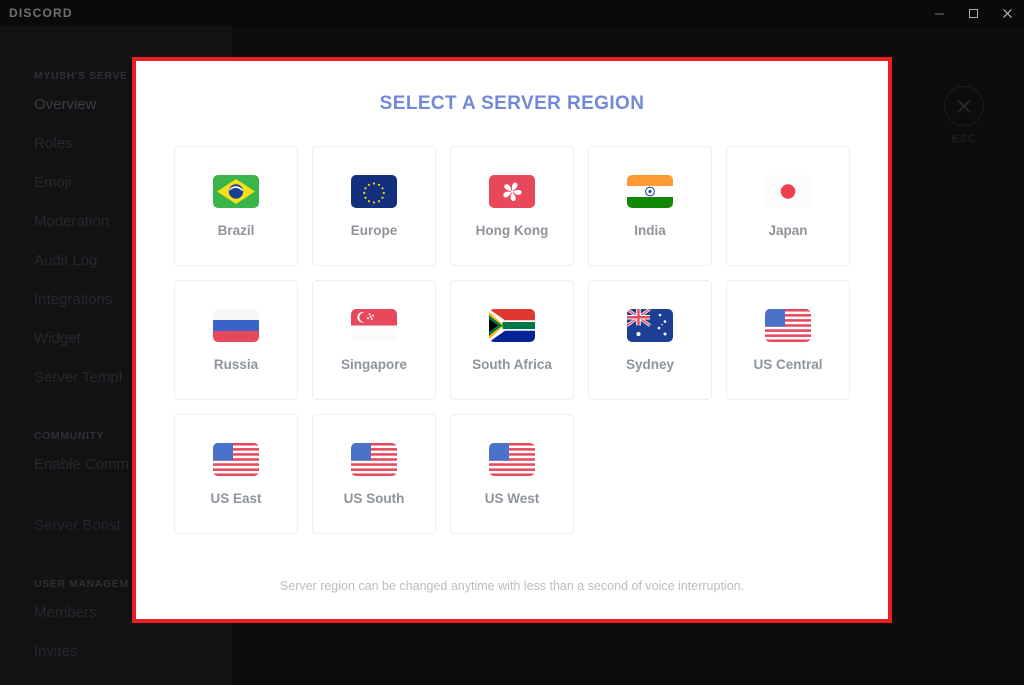 This screenshot has height=685, width=1024. What do you see at coordinates (650, 191) in the screenshot?
I see `flag-india-icon` at bounding box center [650, 191].